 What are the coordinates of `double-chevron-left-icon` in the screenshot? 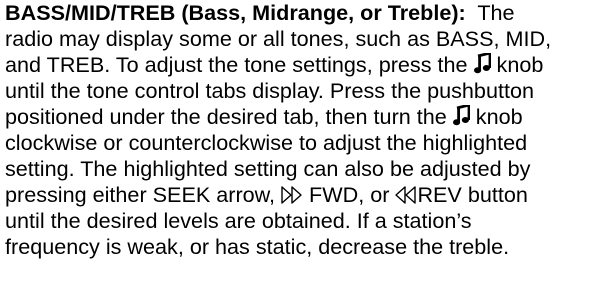 It's located at (406, 195).